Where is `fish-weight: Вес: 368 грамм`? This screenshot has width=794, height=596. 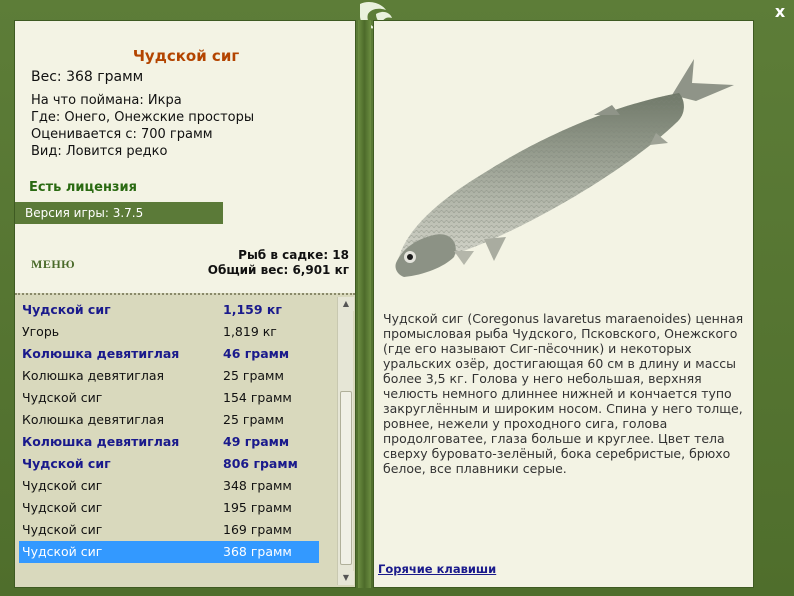 fish-weight: Вес: 368 грамм is located at coordinates (87, 77).